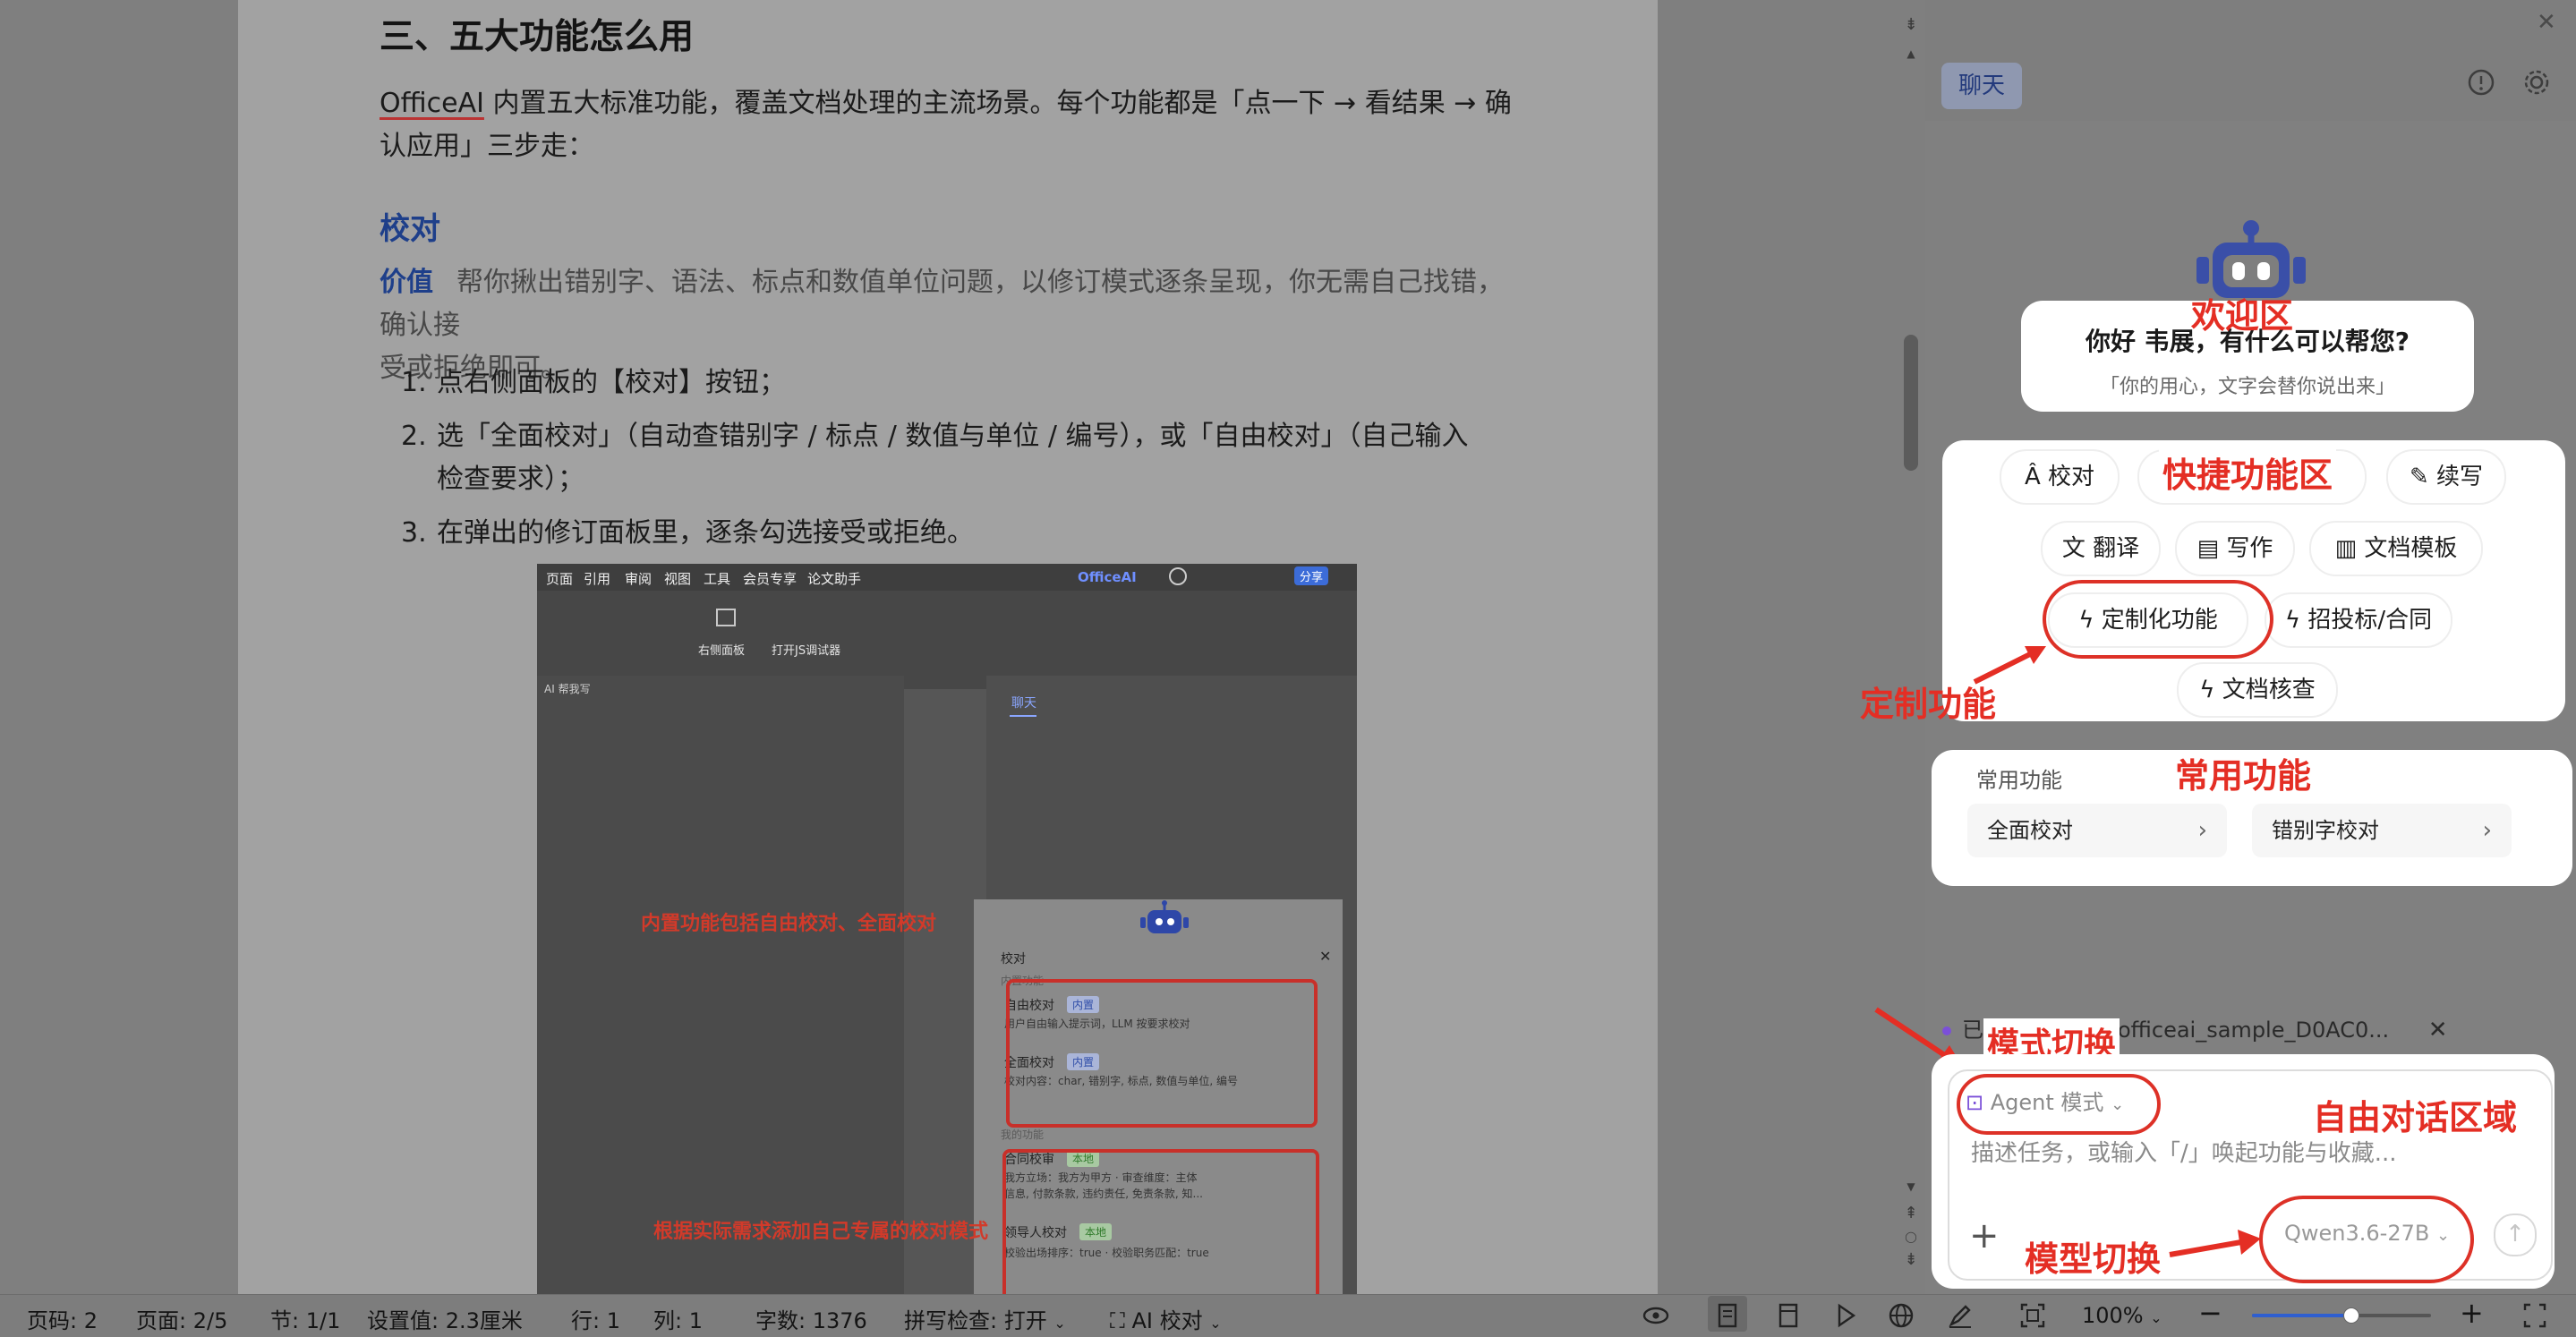 The image size is (2576, 1337). What do you see at coordinates (2472, 1313) in the screenshot?
I see `zoom-in-button: +` at bounding box center [2472, 1313].